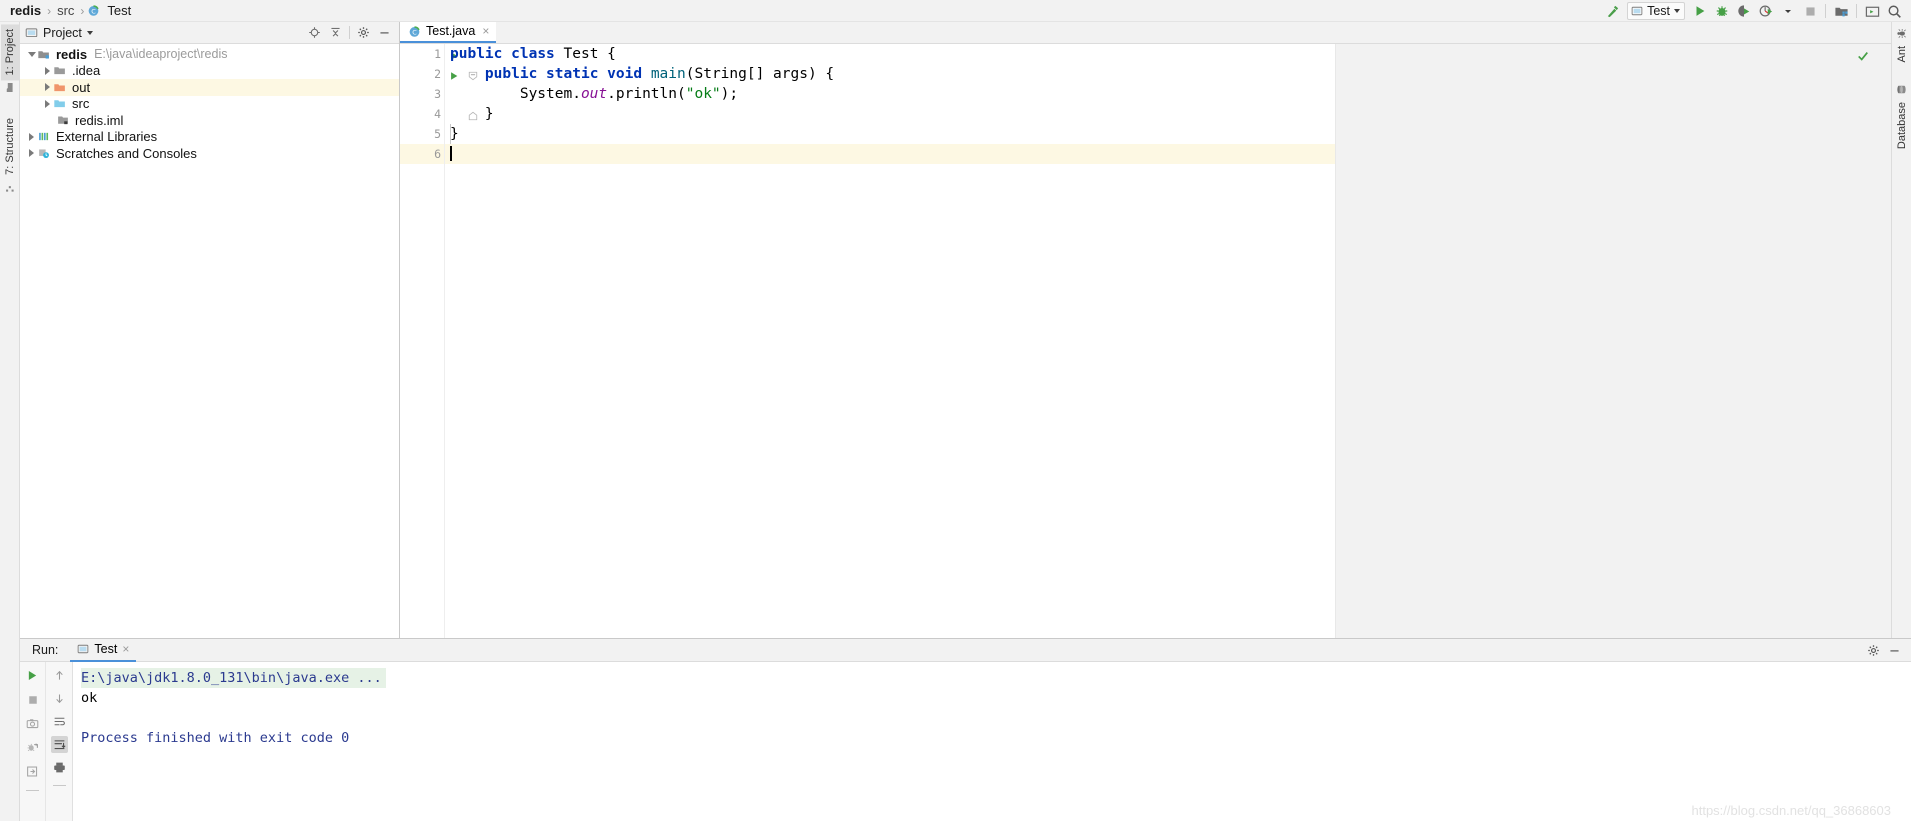 The height and width of the screenshot is (821, 1911). I want to click on profiler-button, so click(1766, 11).